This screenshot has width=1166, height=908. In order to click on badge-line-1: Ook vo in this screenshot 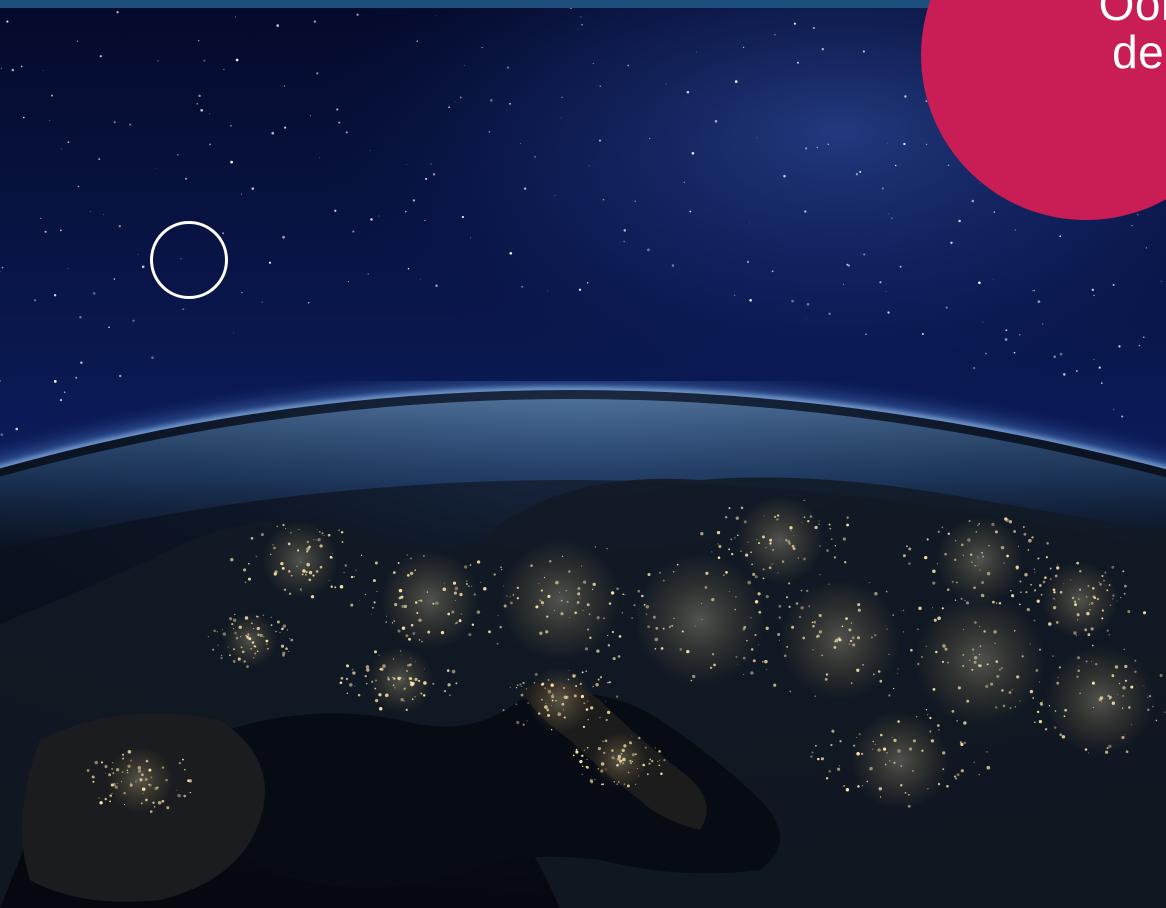, I will do `click(1132, 15)`.